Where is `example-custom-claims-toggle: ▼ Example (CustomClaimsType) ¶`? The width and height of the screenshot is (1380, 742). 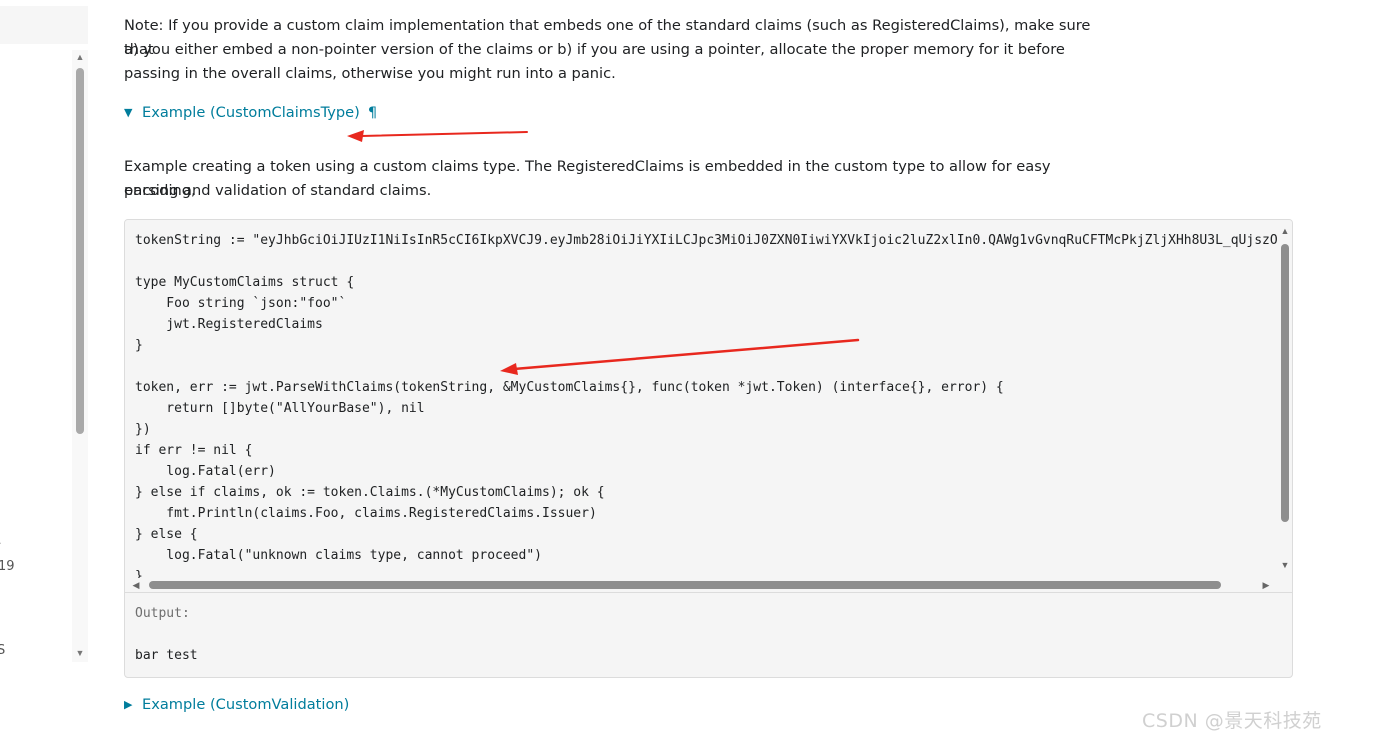 example-custom-claims-toggle: ▼ Example (CustomClaimsType) ¶ is located at coordinates (250, 112).